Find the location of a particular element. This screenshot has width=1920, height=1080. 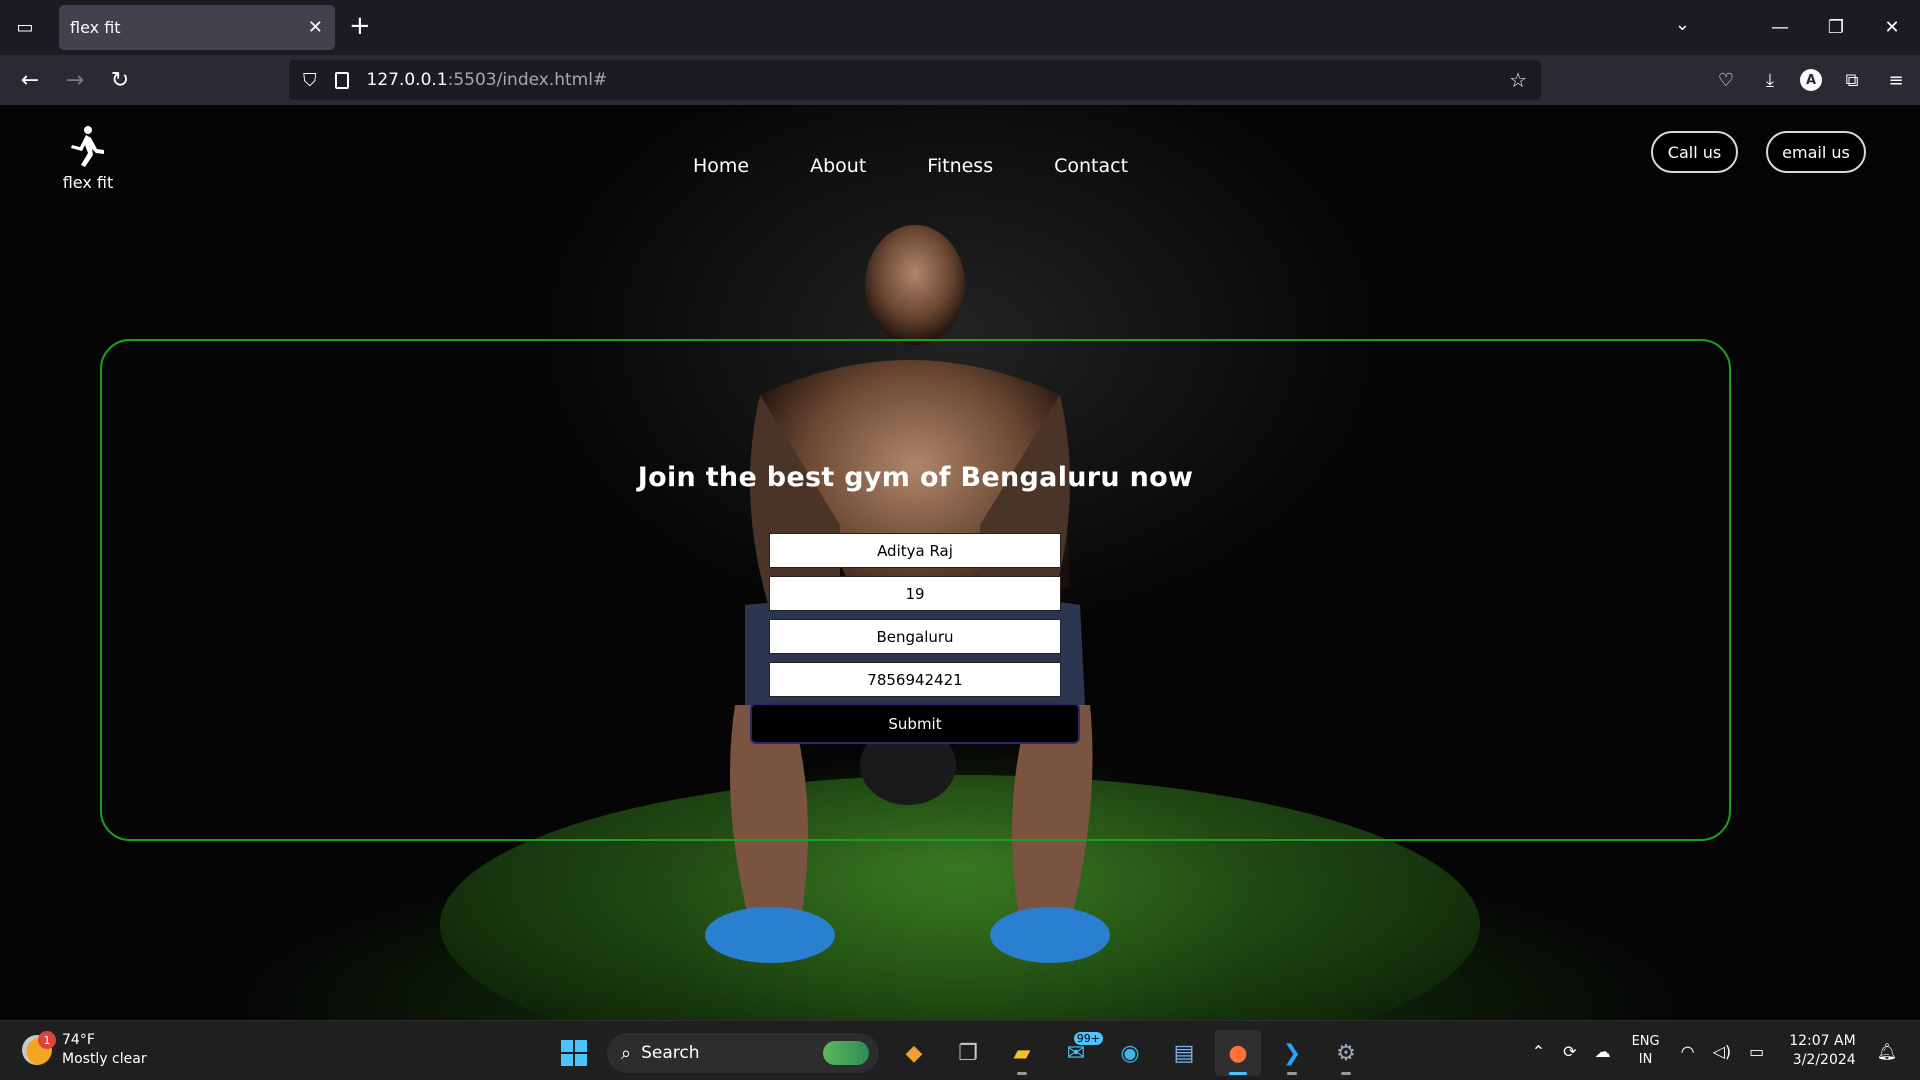

onedrive-cloud-icon: ☁ is located at coordinates (1603, 1051).